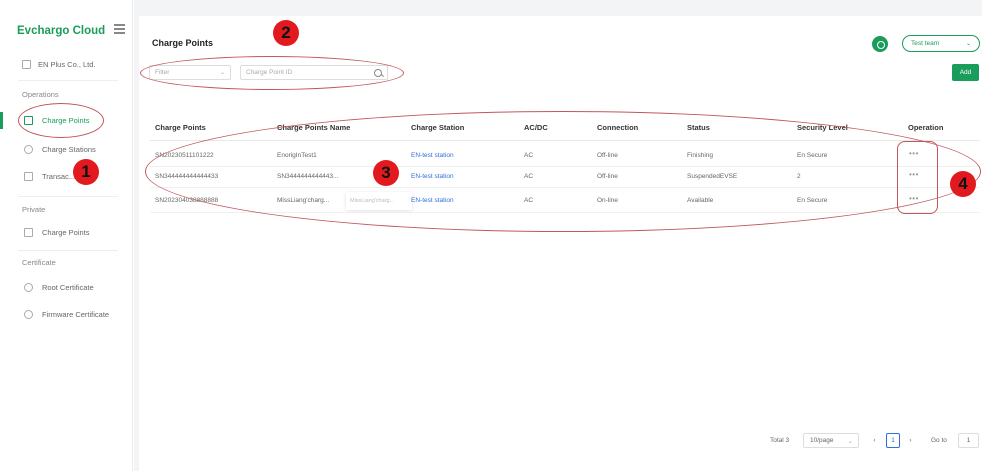 Image resolution: width=982 pixels, height=471 pixels. Describe the element at coordinates (822, 440) in the screenshot. I see `page-size-label: 10/page` at that location.